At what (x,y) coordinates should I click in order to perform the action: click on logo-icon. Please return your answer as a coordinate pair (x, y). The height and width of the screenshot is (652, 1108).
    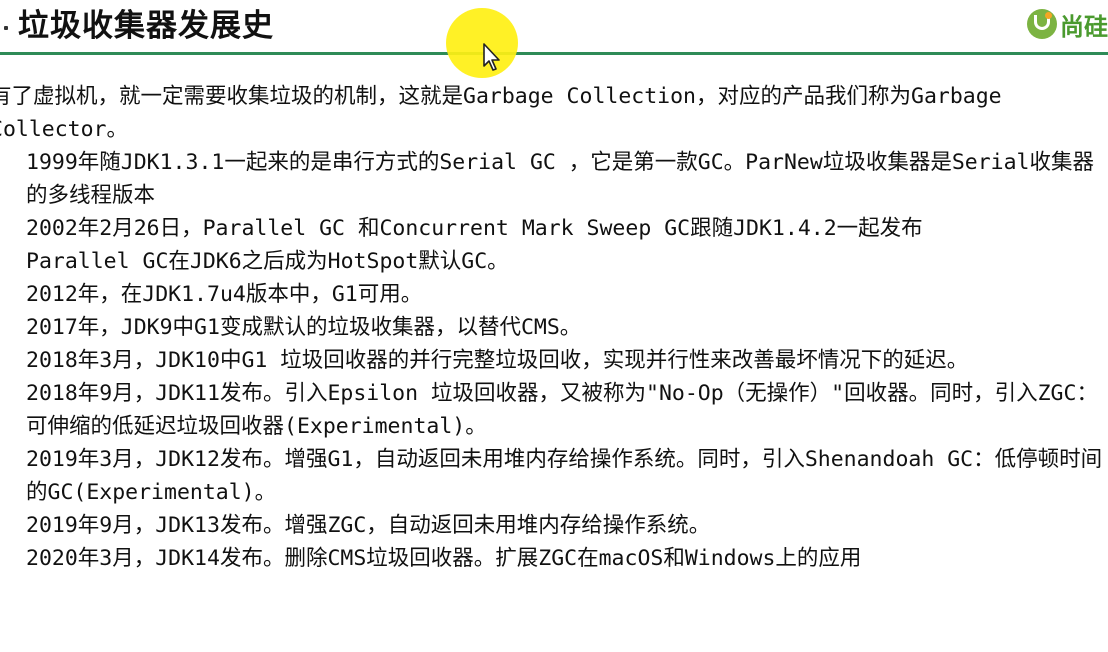
    Looking at the image, I should click on (1042, 24).